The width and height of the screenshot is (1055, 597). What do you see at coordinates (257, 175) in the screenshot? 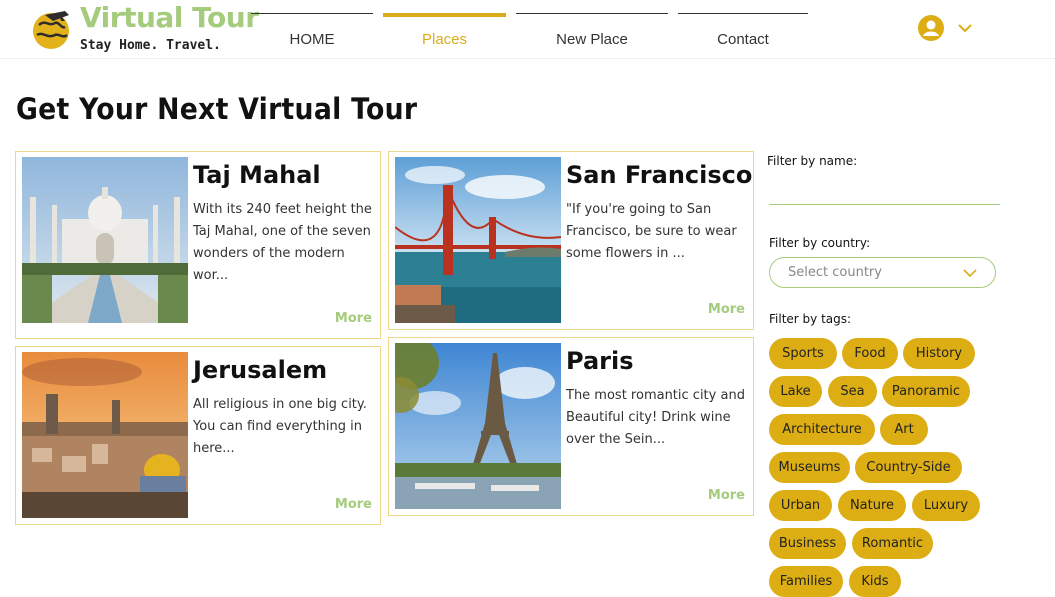
I see `place-name: Taj Mahal` at bounding box center [257, 175].